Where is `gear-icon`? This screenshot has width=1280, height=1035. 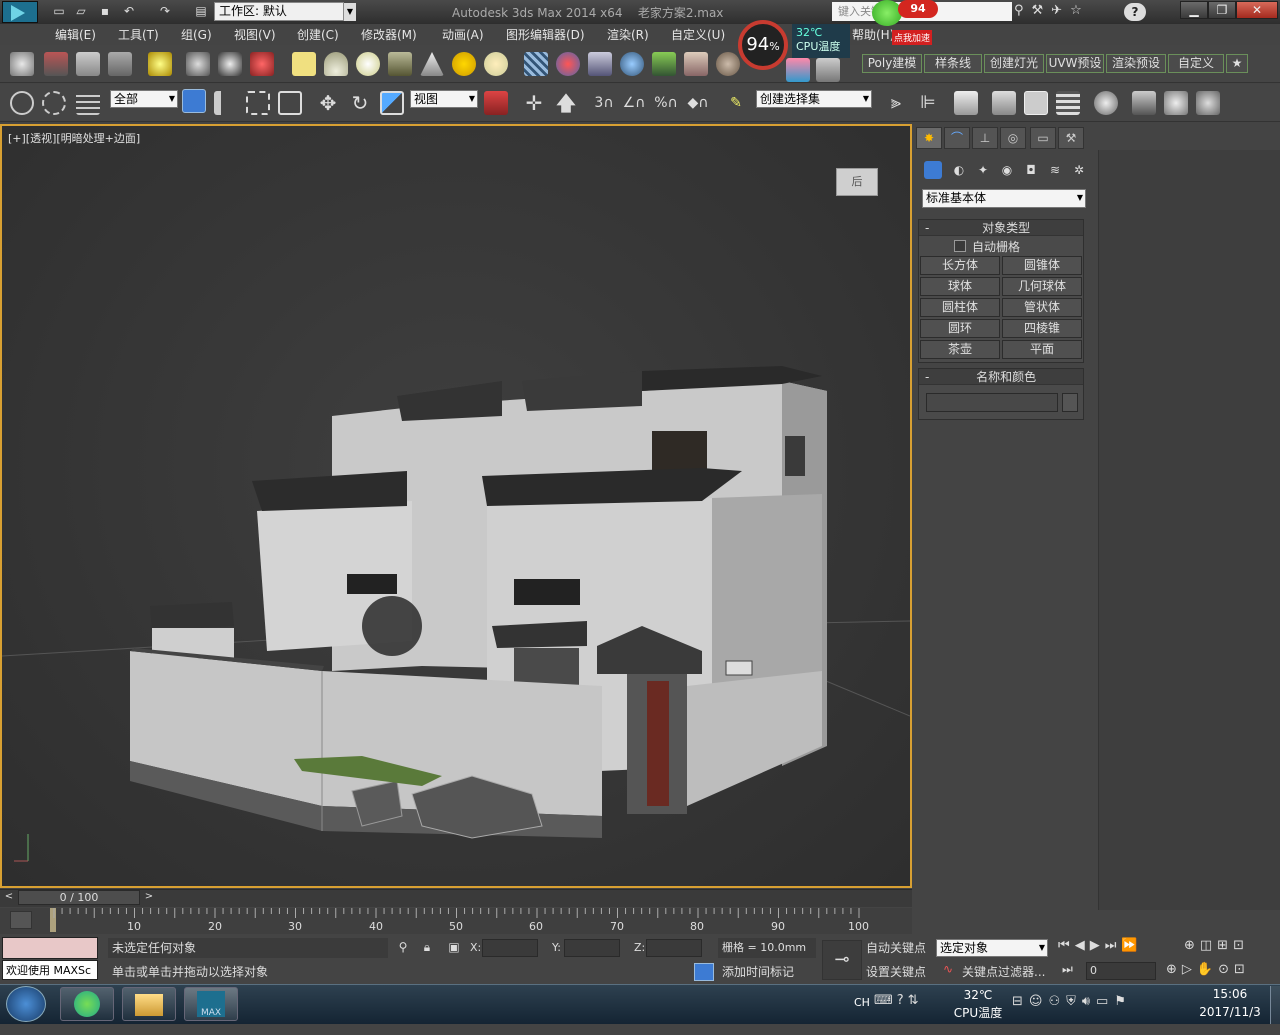
gear-icon is located at coordinates (632, 64).